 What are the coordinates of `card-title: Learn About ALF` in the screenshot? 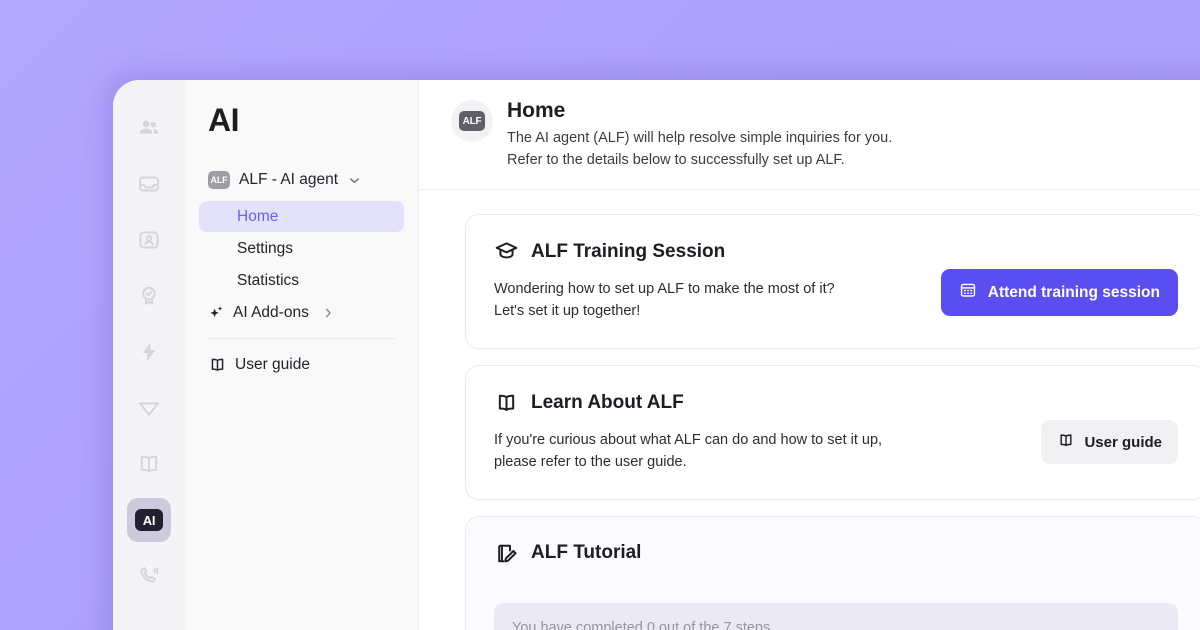 It's located at (607, 402).